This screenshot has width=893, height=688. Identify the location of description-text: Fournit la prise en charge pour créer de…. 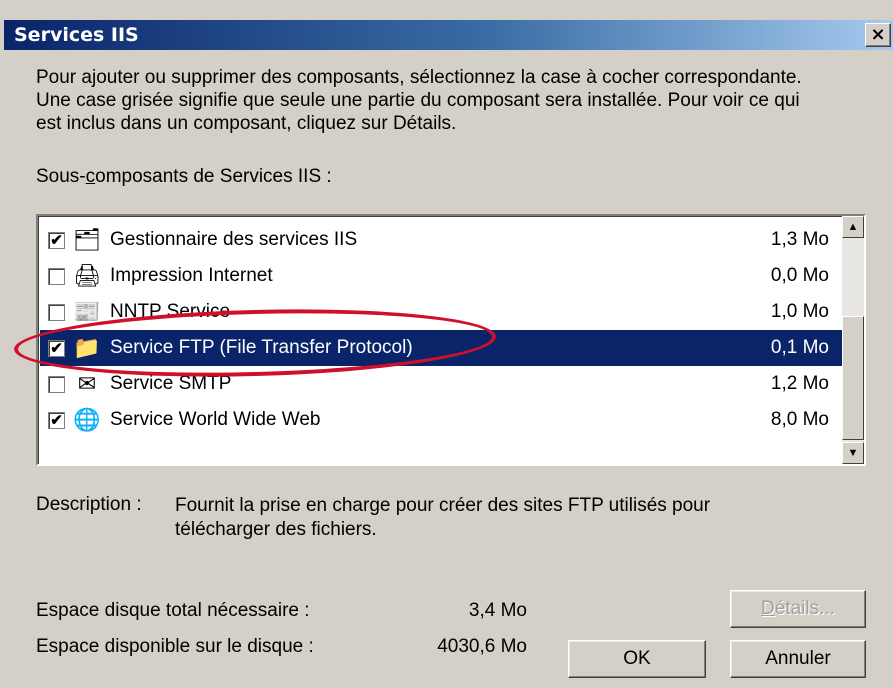
(443, 517).